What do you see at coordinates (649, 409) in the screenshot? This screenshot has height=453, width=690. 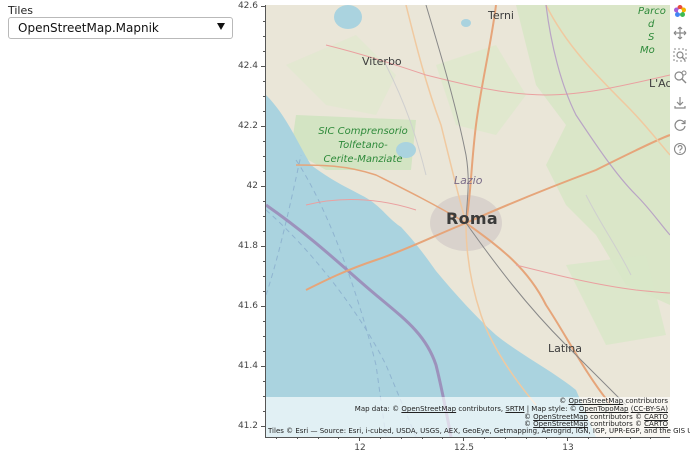 I see `attr2-ccbysa-link: (CC-BY-SA)` at bounding box center [649, 409].